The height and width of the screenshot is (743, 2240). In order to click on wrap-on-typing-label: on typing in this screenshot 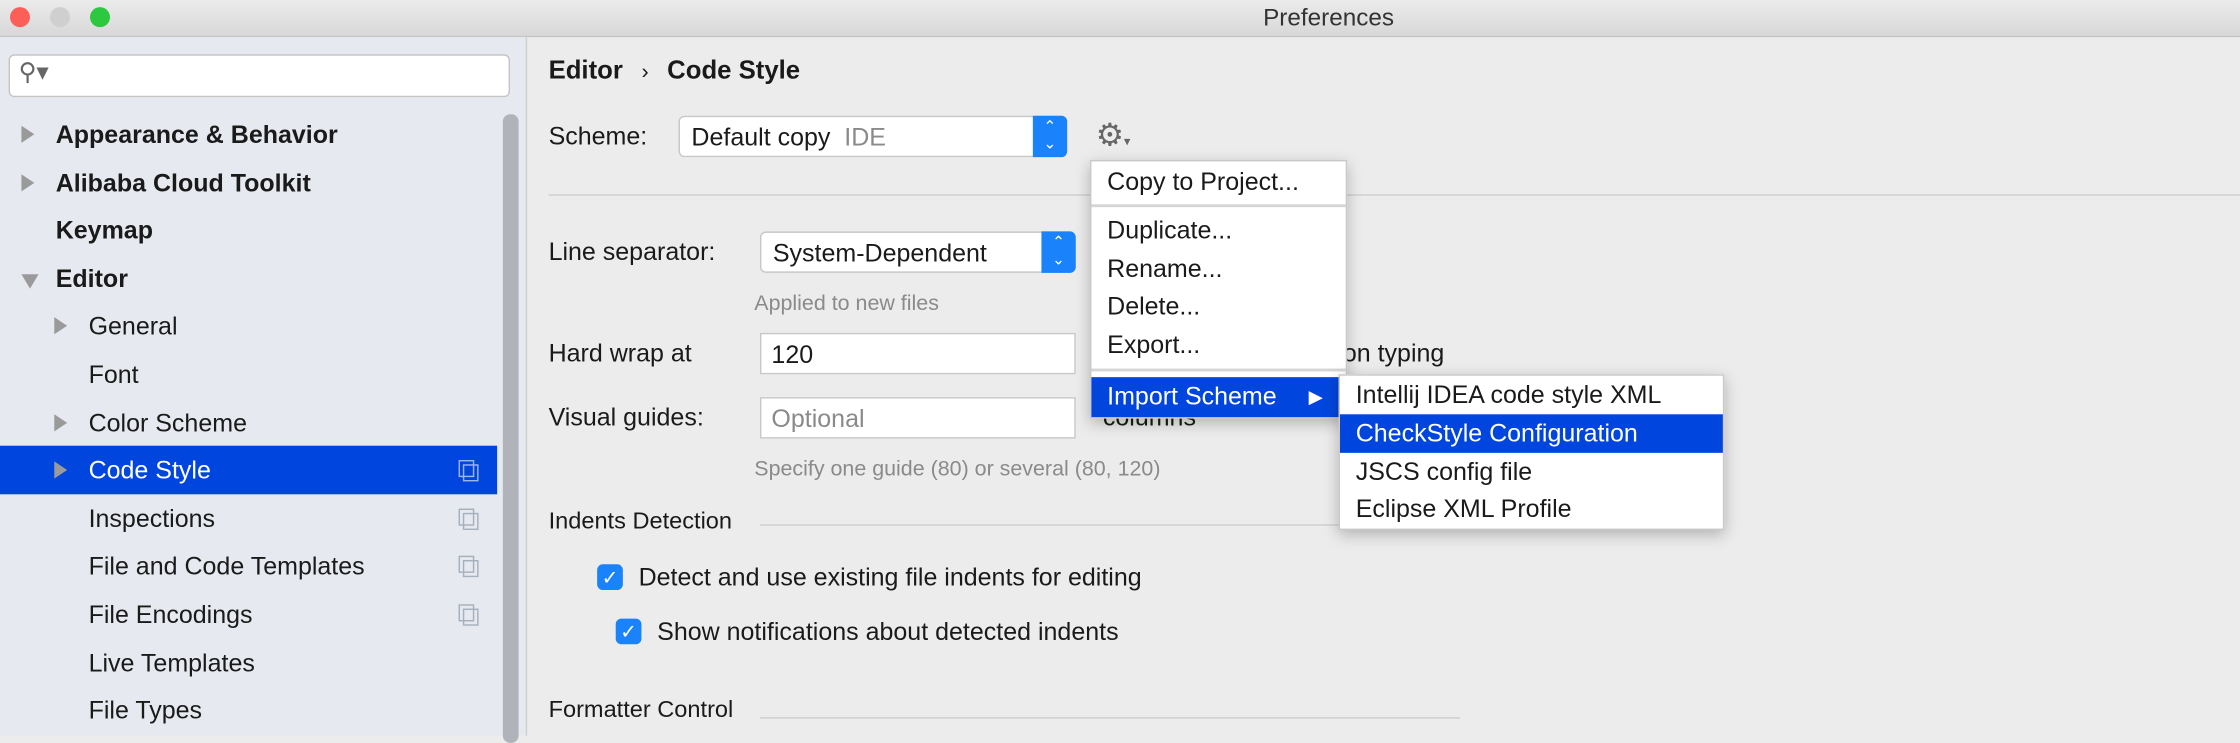, I will do `click(1393, 353)`.